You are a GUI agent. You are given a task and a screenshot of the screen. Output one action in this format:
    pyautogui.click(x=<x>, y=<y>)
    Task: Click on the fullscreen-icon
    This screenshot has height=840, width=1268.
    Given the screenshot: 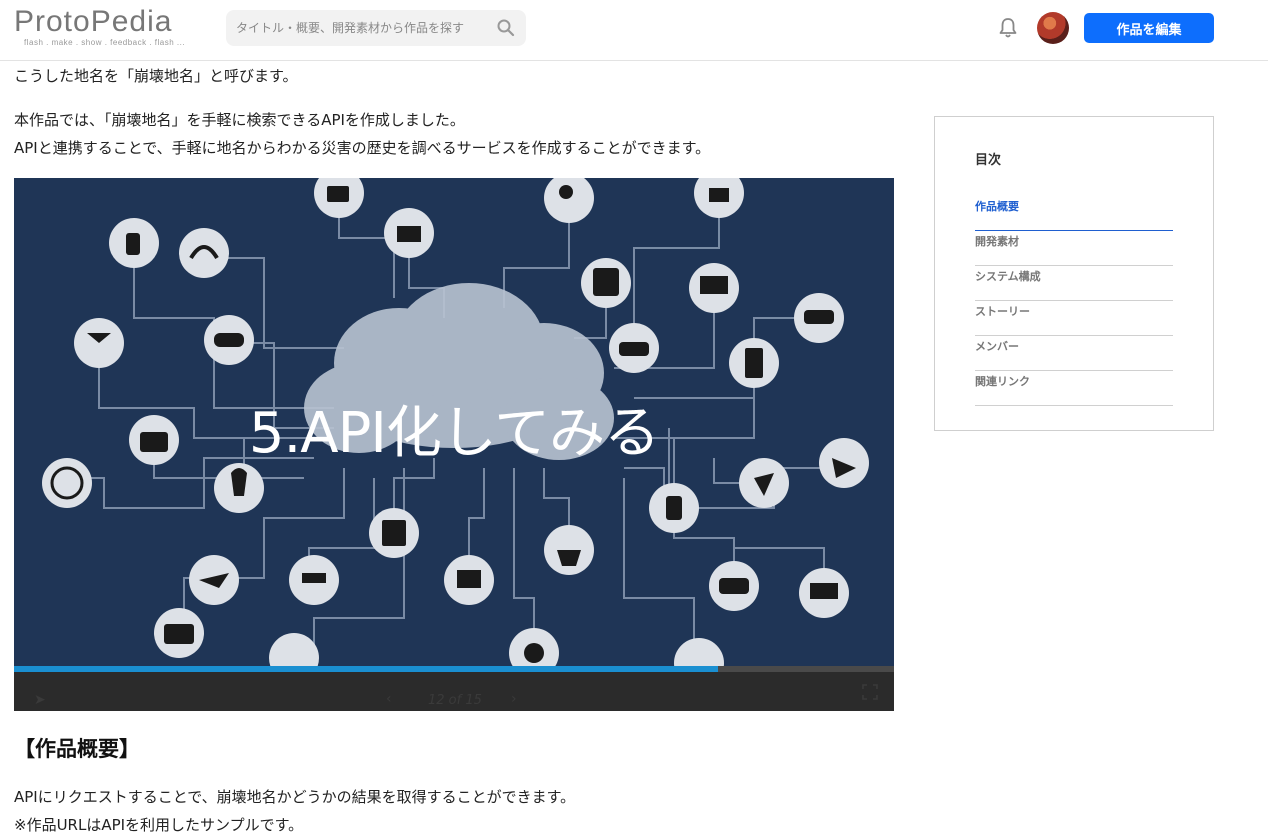 What is the action you would take?
    pyautogui.click(x=870, y=692)
    